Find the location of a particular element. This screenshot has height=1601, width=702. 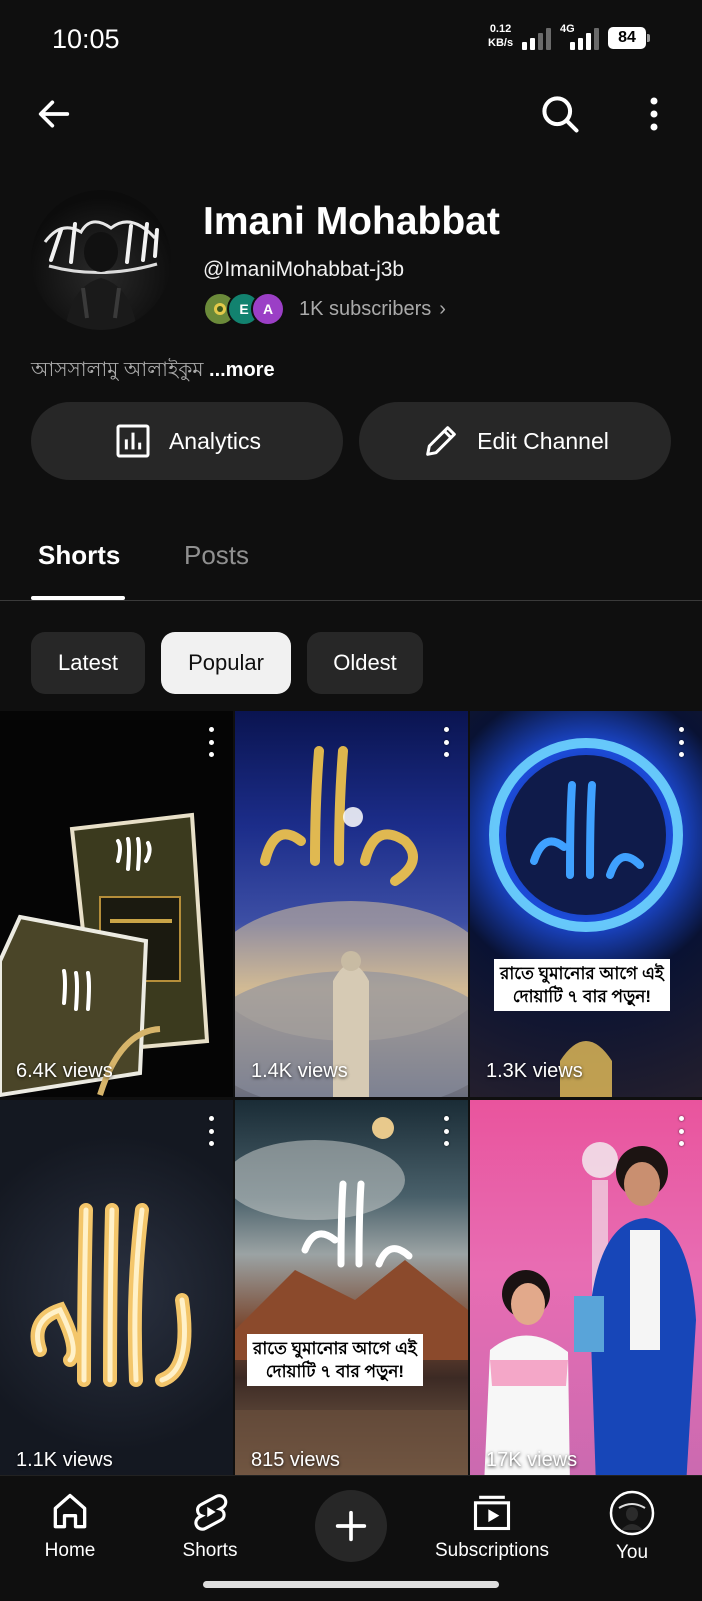

more-link: ...more is located at coordinates (242, 370).